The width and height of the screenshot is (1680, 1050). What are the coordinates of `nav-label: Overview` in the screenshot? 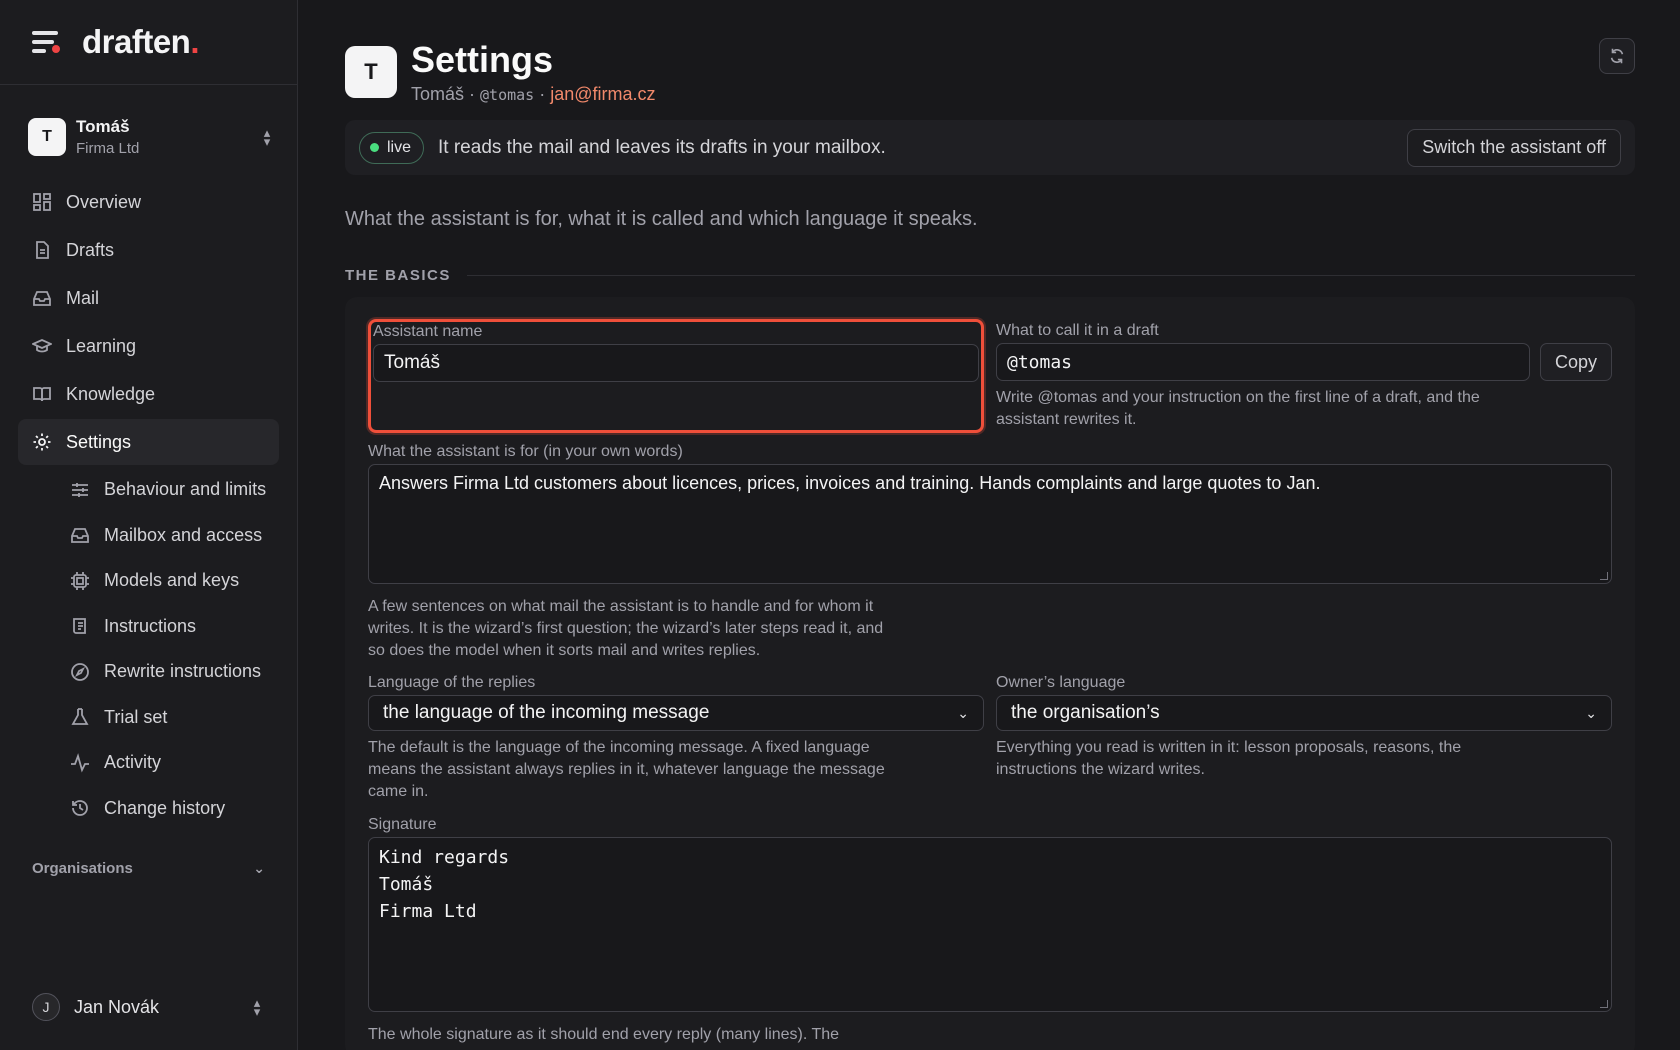 It's located at (104, 201).